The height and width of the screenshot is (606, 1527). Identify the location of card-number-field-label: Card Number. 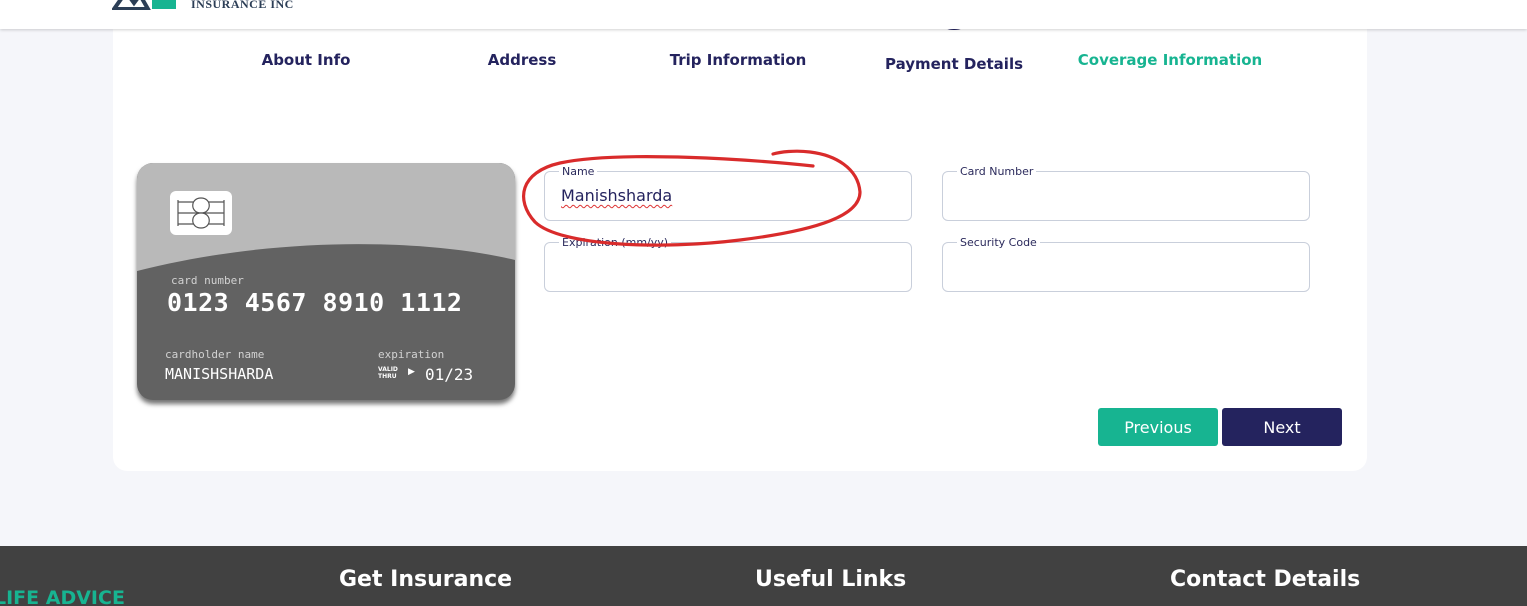
(997, 171).